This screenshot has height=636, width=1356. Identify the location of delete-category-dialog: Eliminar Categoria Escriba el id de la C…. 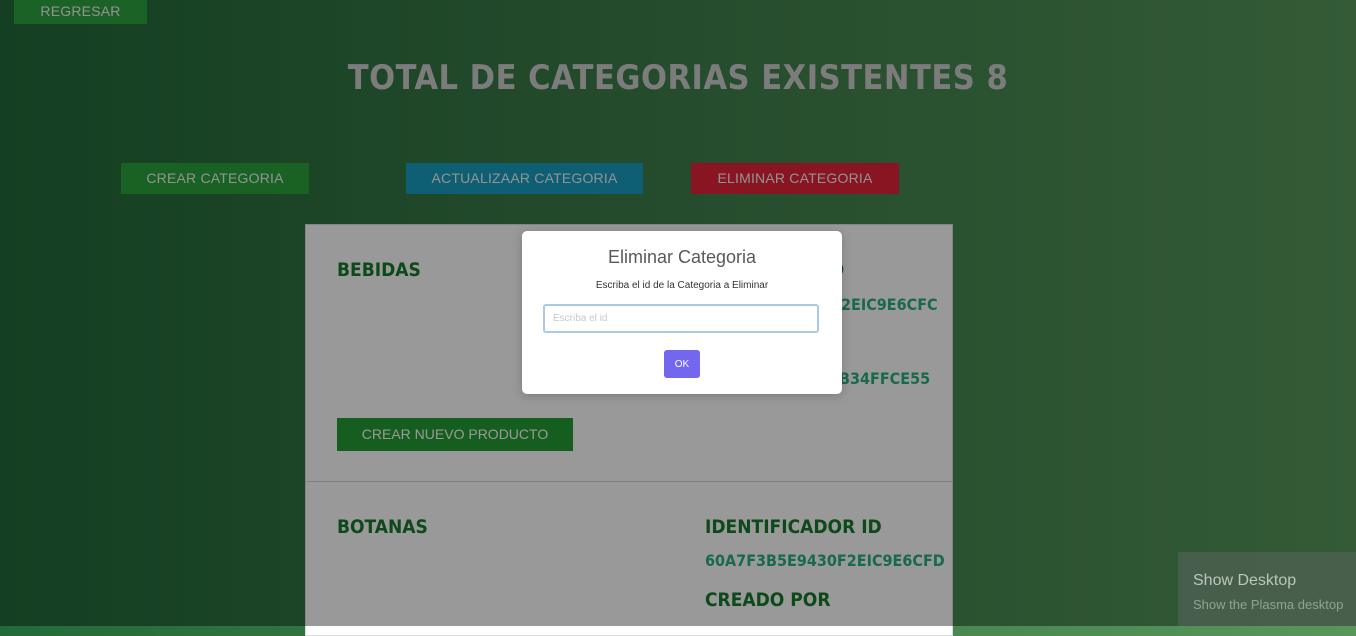
(682, 312).